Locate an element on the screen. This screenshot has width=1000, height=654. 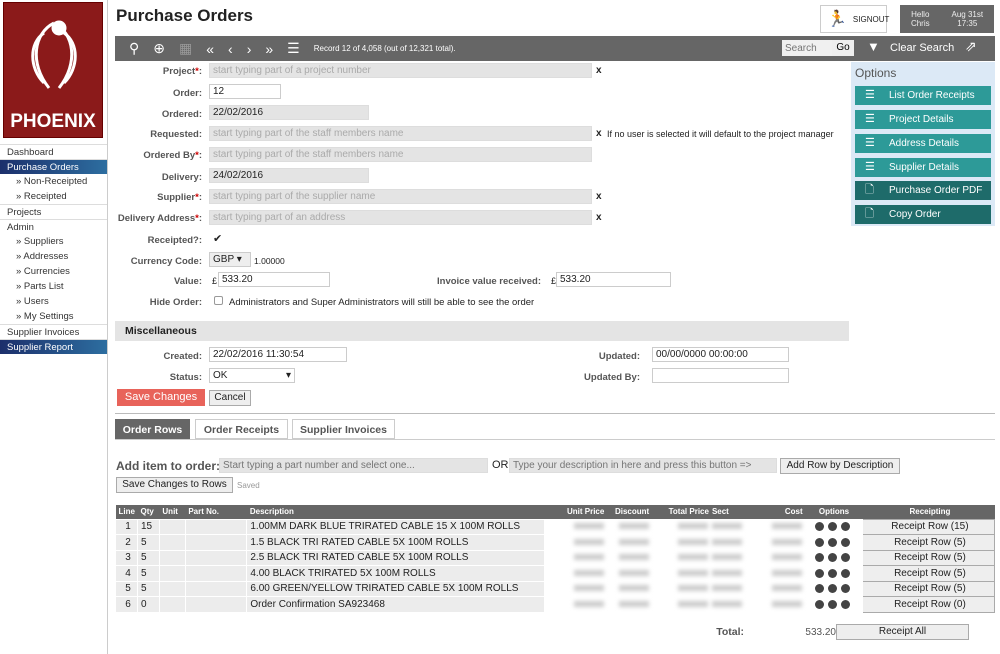
project-details-button: ☰ Project Details is located at coordinates (923, 119).